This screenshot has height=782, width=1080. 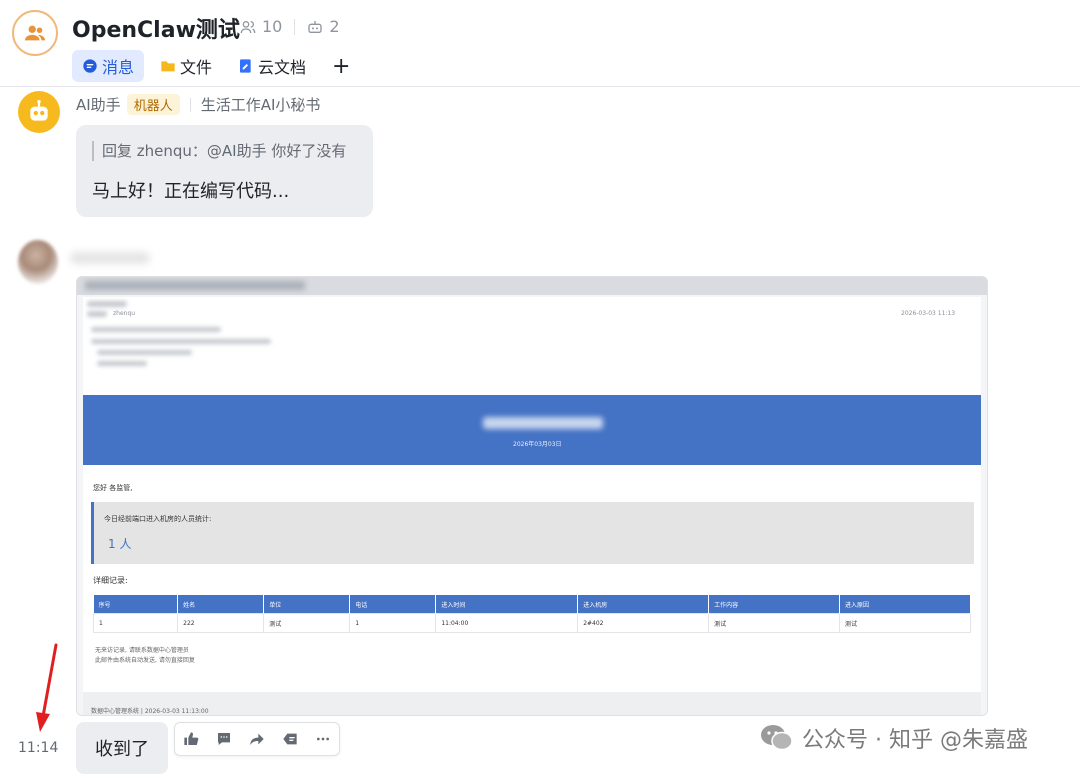 What do you see at coordinates (272, 26) in the screenshot?
I see `members-count: 10` at bounding box center [272, 26].